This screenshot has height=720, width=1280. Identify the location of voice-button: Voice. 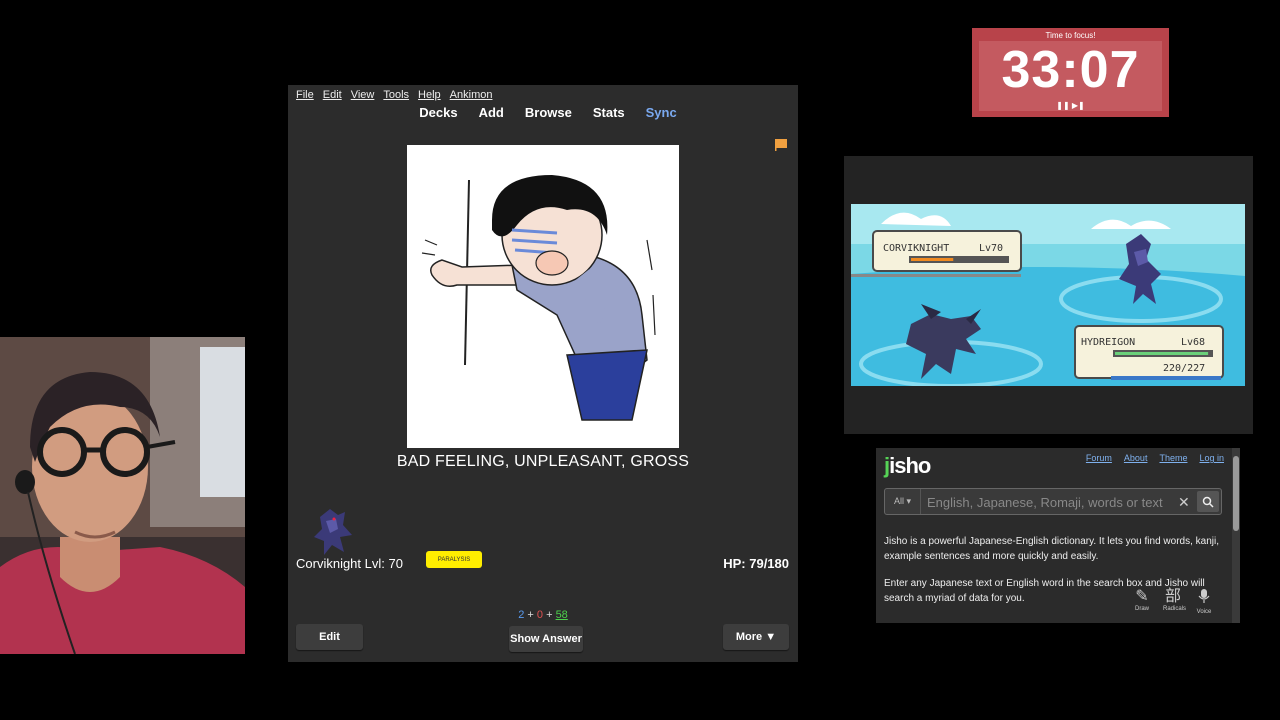
(1204, 601).